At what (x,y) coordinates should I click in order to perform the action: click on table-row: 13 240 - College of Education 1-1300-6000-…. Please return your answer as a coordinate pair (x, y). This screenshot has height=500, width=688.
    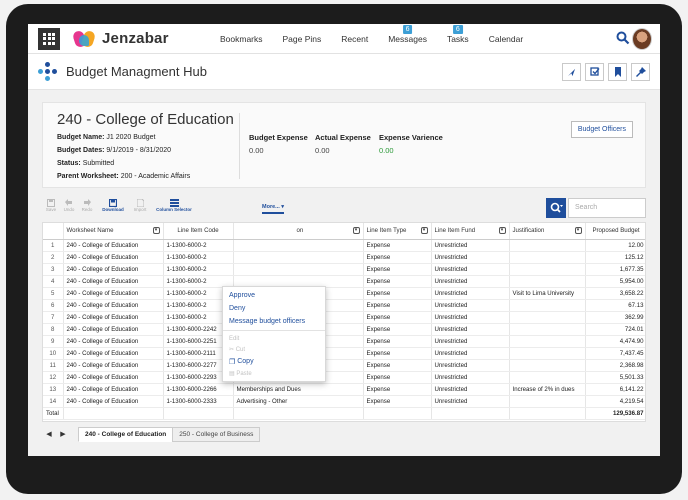
    Looking at the image, I should click on (344, 389).